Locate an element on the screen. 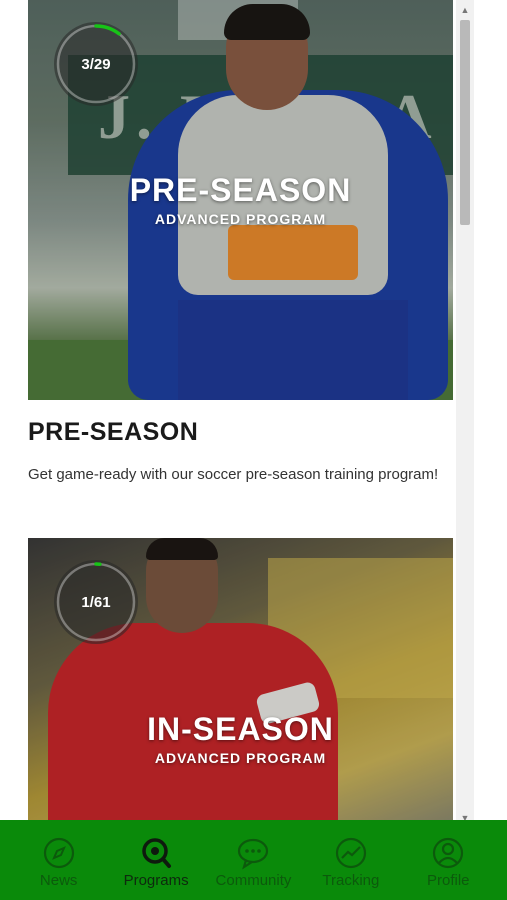 This screenshot has width=507, height=900. progress-ring: 3/29 is located at coordinates (96, 64).